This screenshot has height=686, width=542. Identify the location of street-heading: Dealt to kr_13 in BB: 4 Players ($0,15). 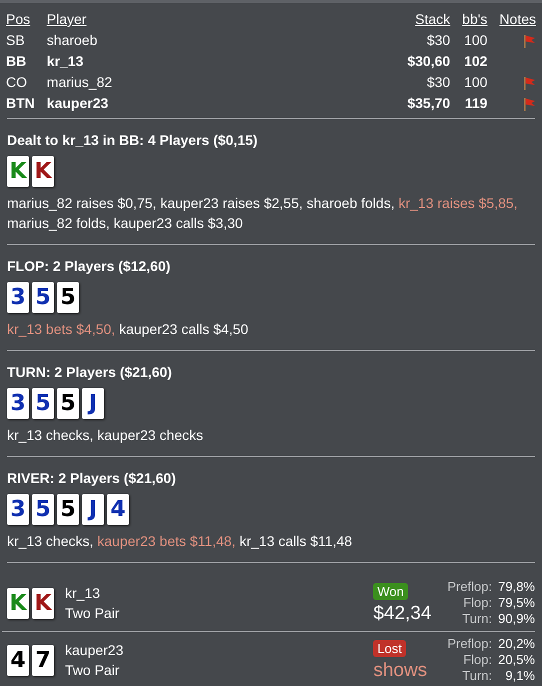
(133, 140).